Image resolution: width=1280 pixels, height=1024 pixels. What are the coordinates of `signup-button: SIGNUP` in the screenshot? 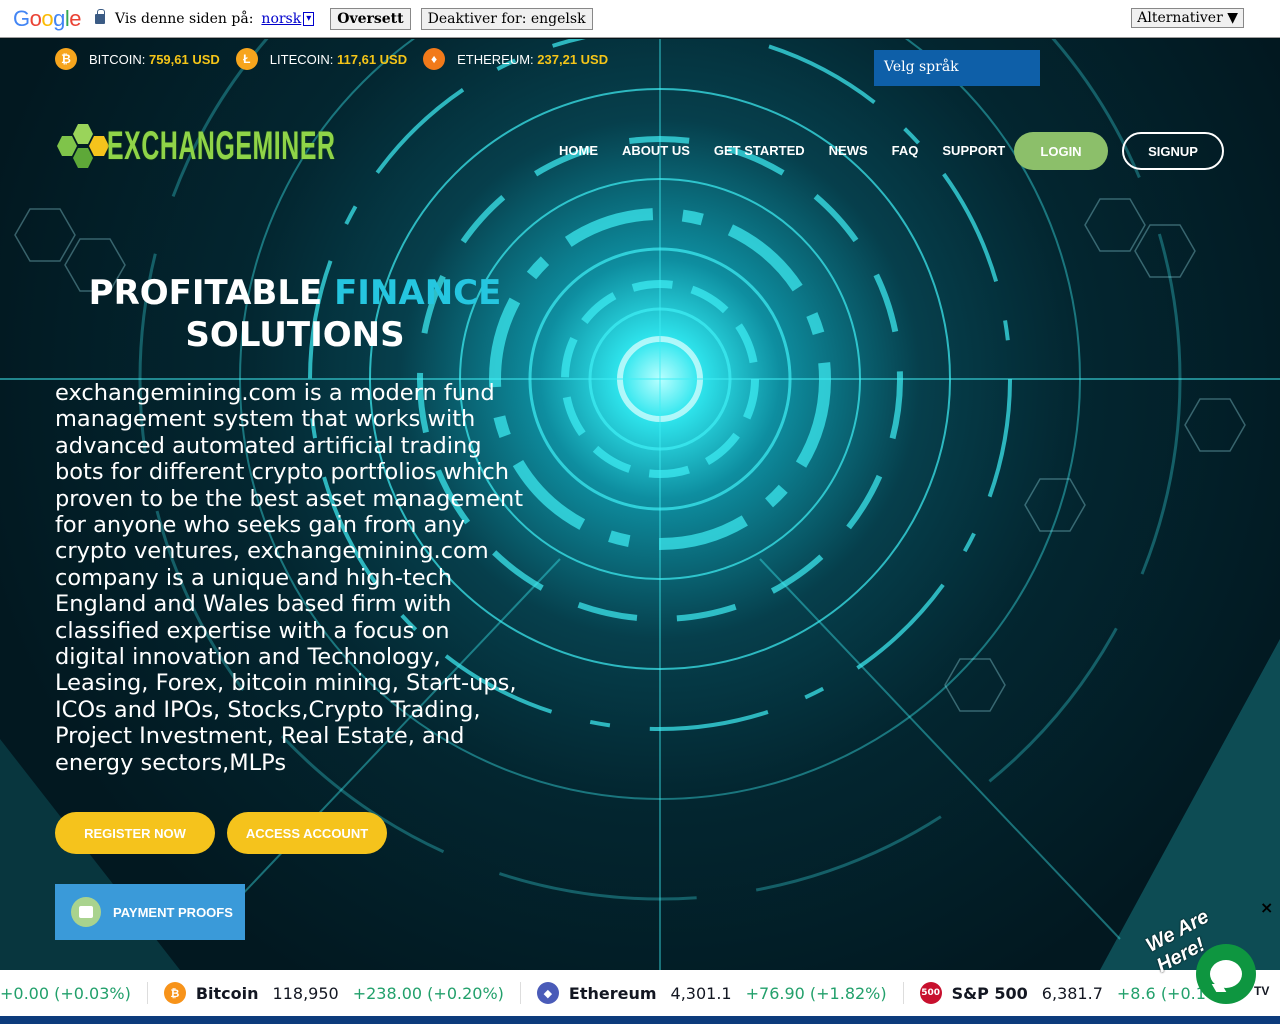 It's located at (1173, 151).